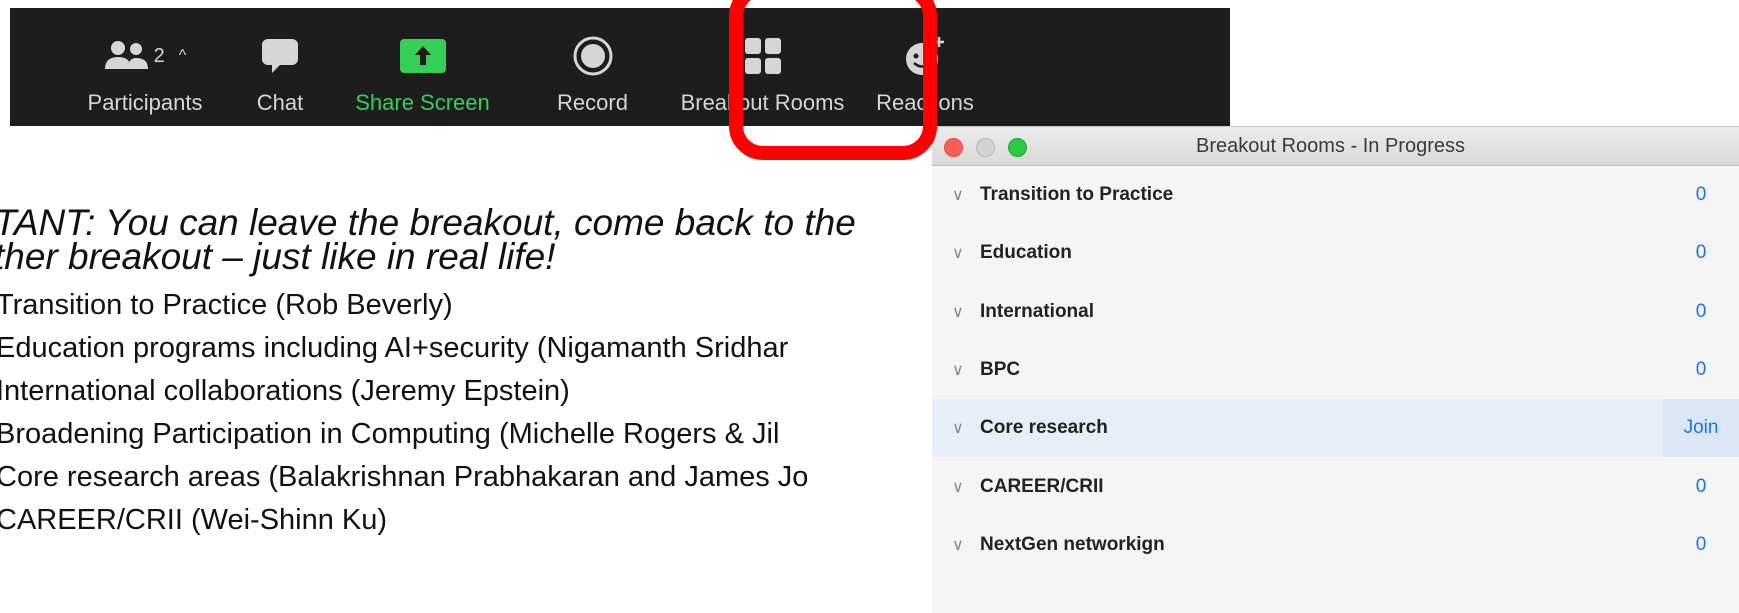 Image resolution: width=1739 pixels, height=613 pixels. What do you see at coordinates (1077, 195) in the screenshot?
I see `room-name: Transition to Practice` at bounding box center [1077, 195].